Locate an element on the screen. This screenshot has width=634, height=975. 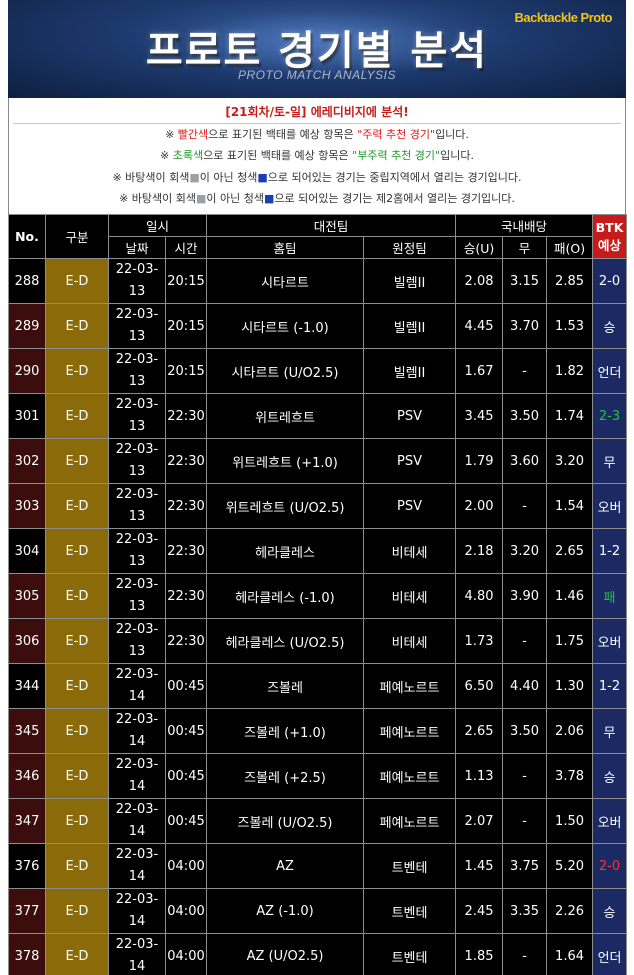
blue-square-icon: ■ is located at coordinates (269, 198).